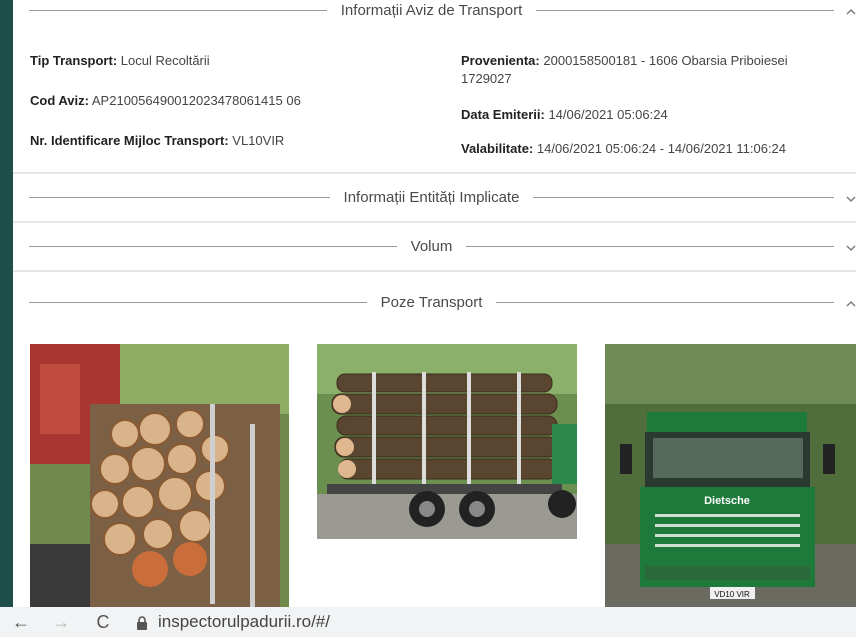  What do you see at coordinates (244, 621) in the screenshot?
I see `url-text: inspectorulpadurii.ro/#/` at bounding box center [244, 621].